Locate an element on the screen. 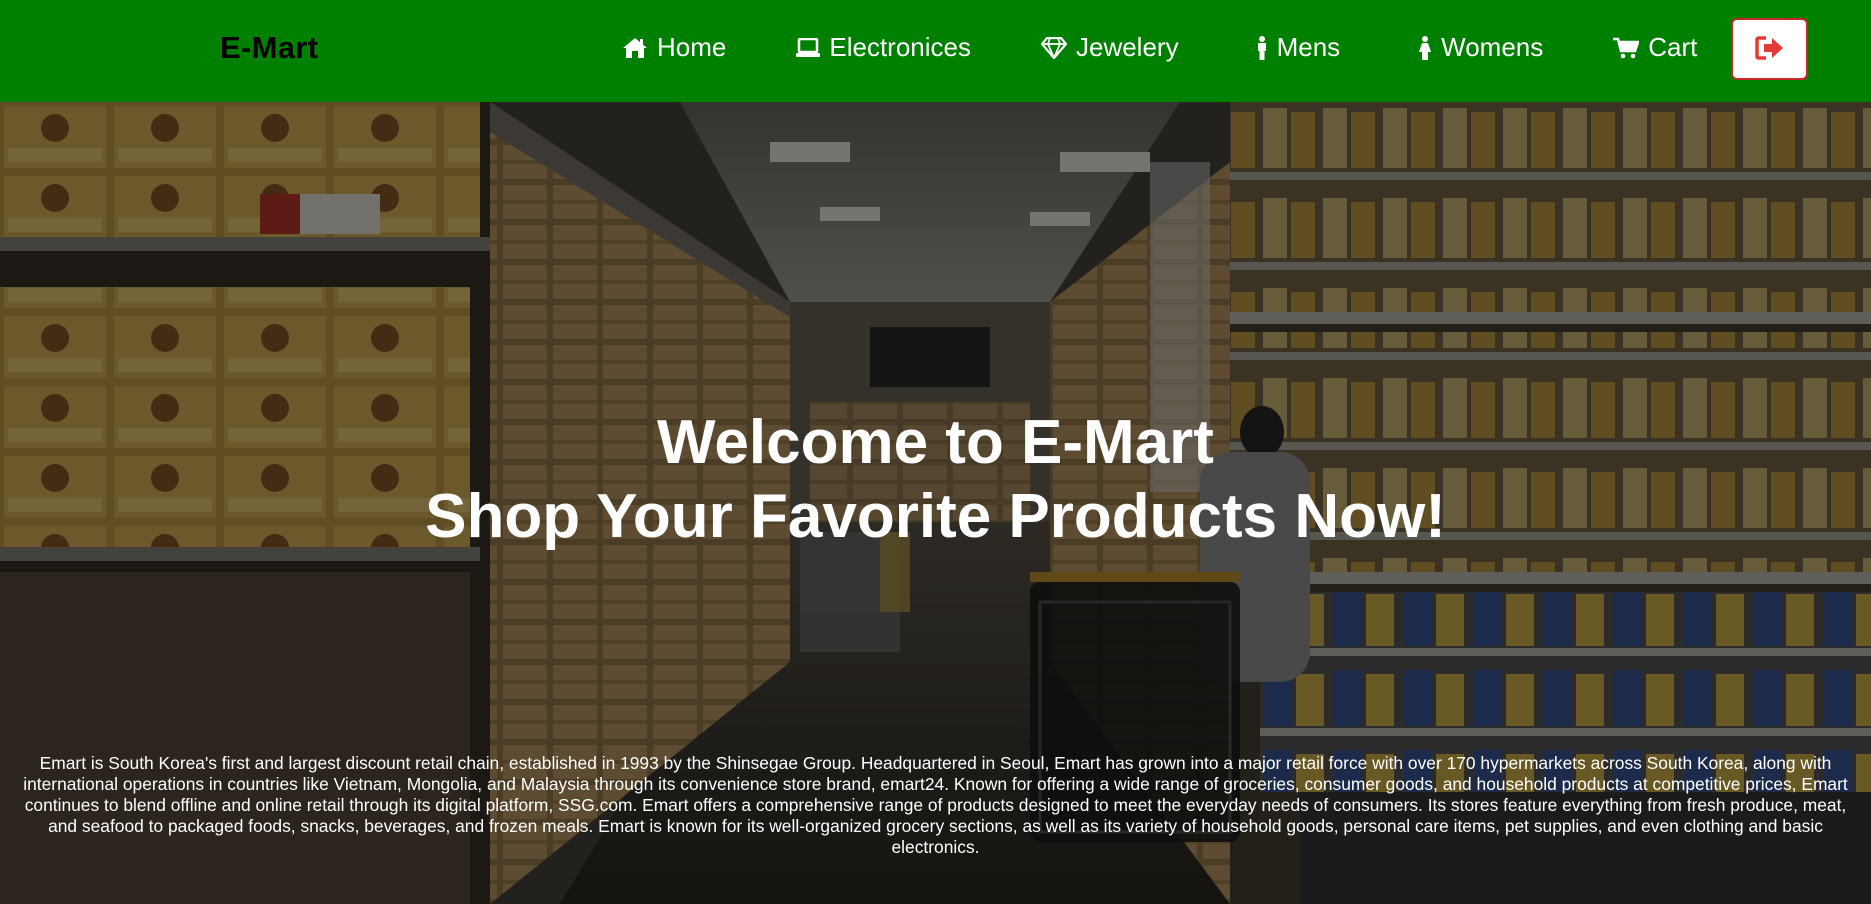 The height and width of the screenshot is (904, 1871). nav-item-mens: Mens is located at coordinates (1298, 47).